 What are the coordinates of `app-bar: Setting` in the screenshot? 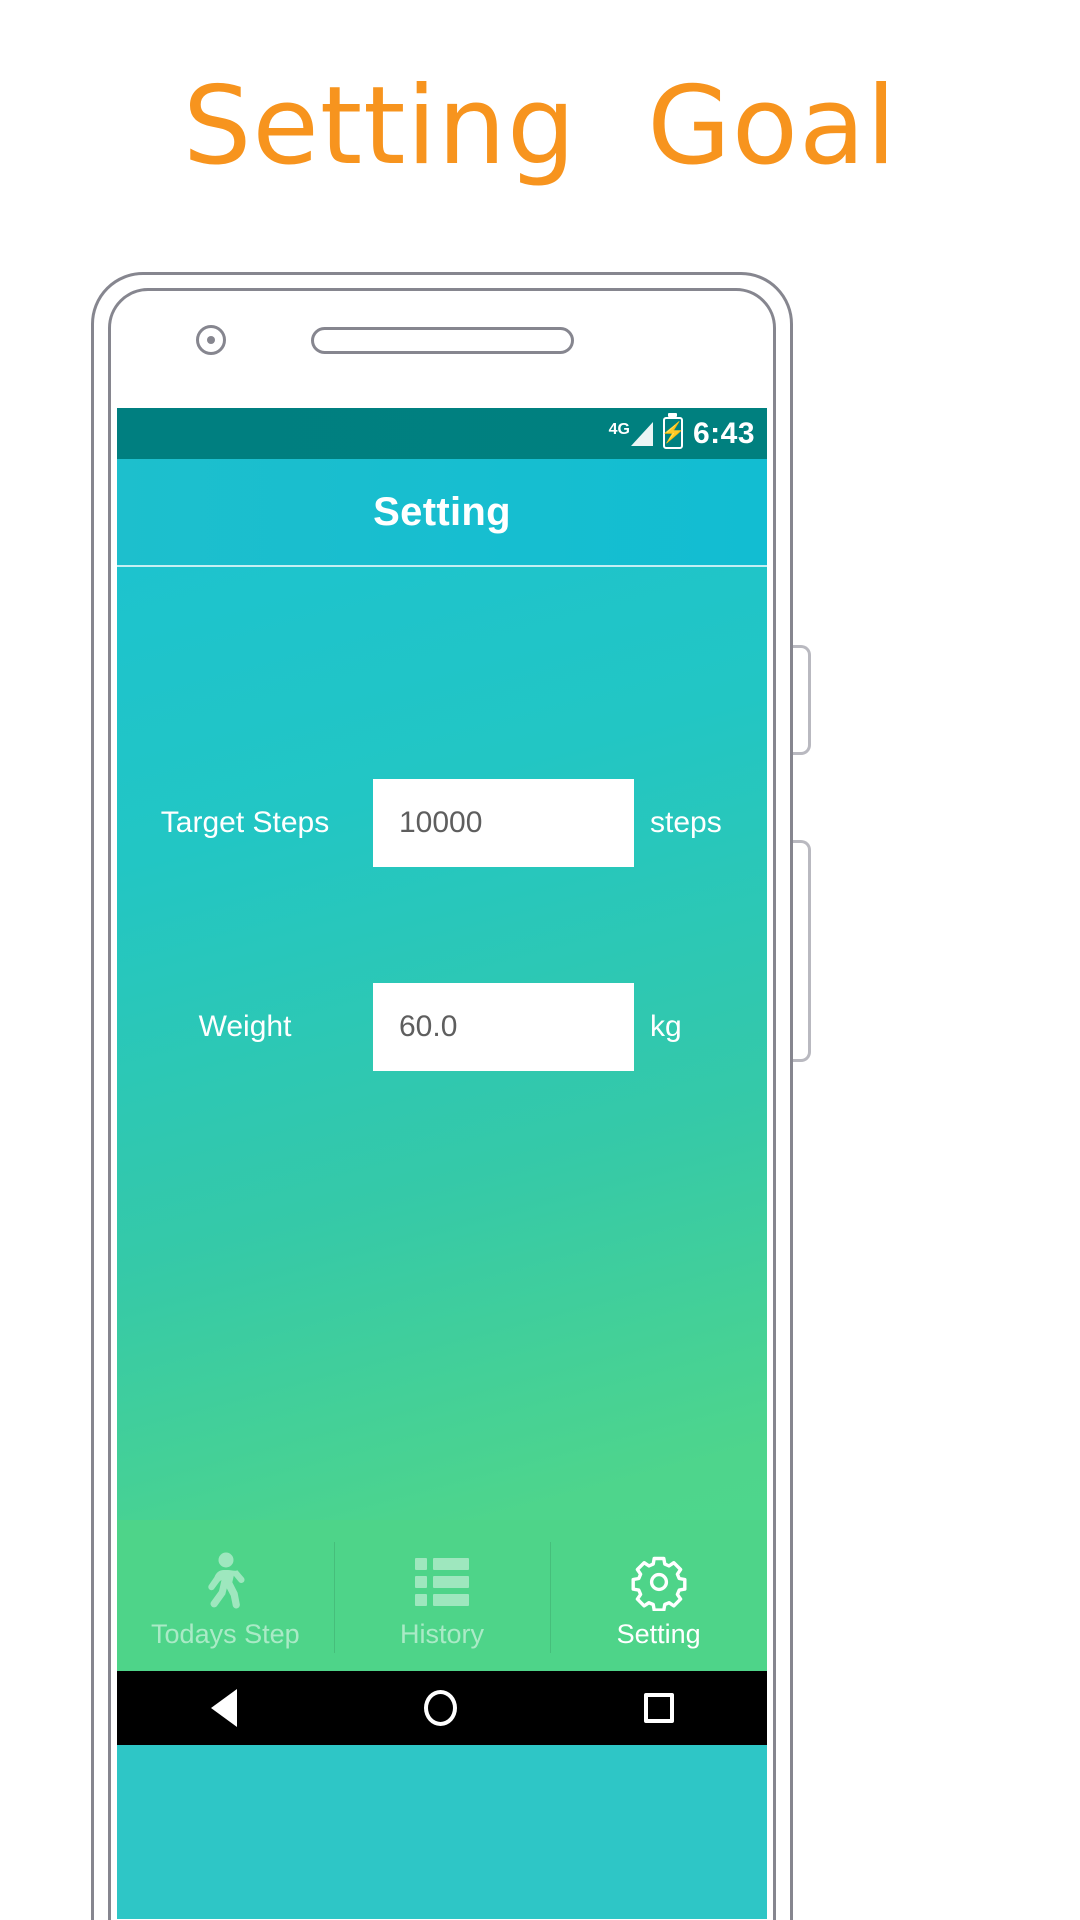 It's located at (442, 513).